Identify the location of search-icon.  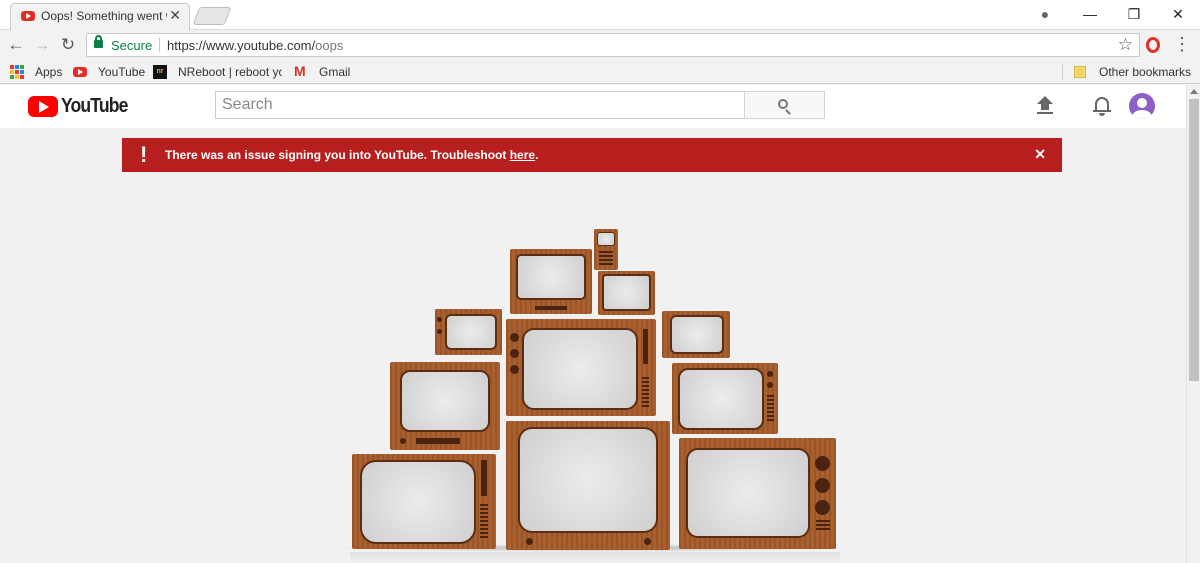
(783, 104).